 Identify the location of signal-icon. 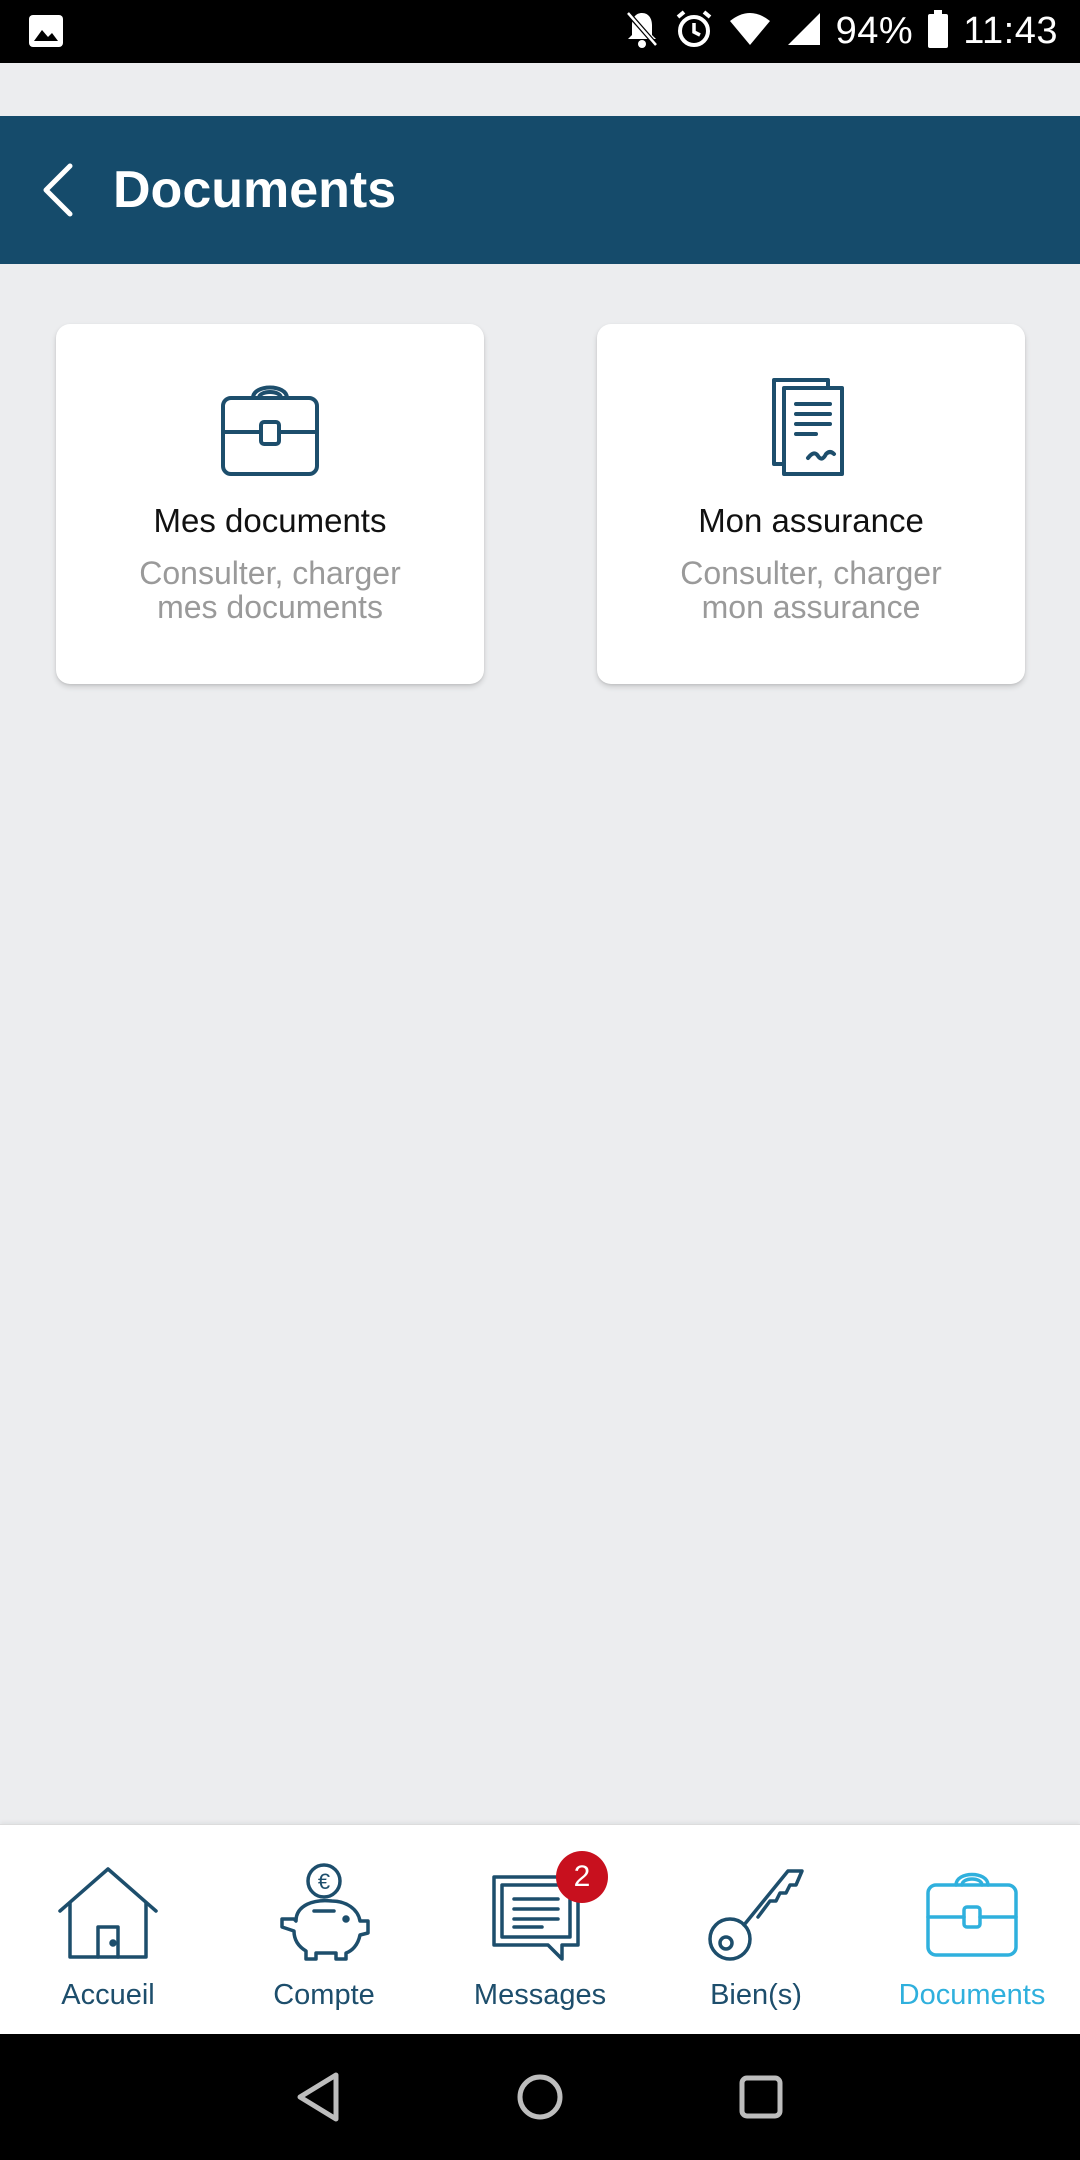
(804, 31).